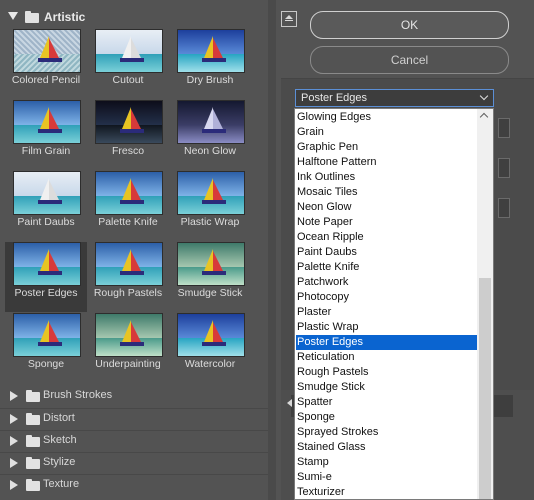 This screenshot has width=534, height=500. I want to click on filter-thumbnail: Plastic Wrap, so click(210, 206).